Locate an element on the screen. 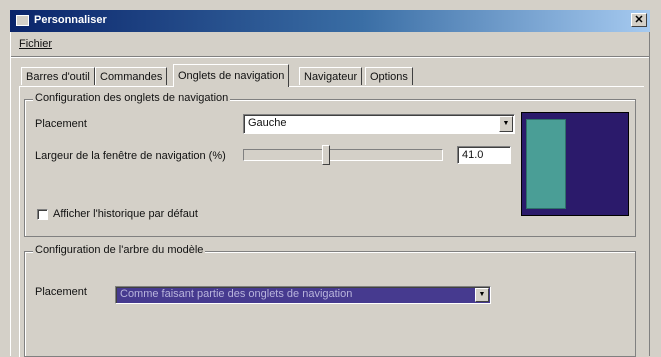 This screenshot has width=661, height=357. nav-width-input: 41.0 is located at coordinates (484, 155).